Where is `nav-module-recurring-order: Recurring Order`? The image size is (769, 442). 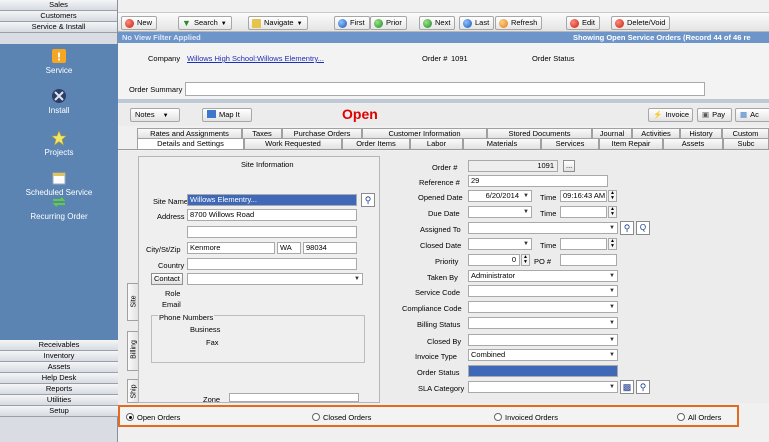 nav-module-recurring-order: Recurring Order is located at coordinates (59, 207).